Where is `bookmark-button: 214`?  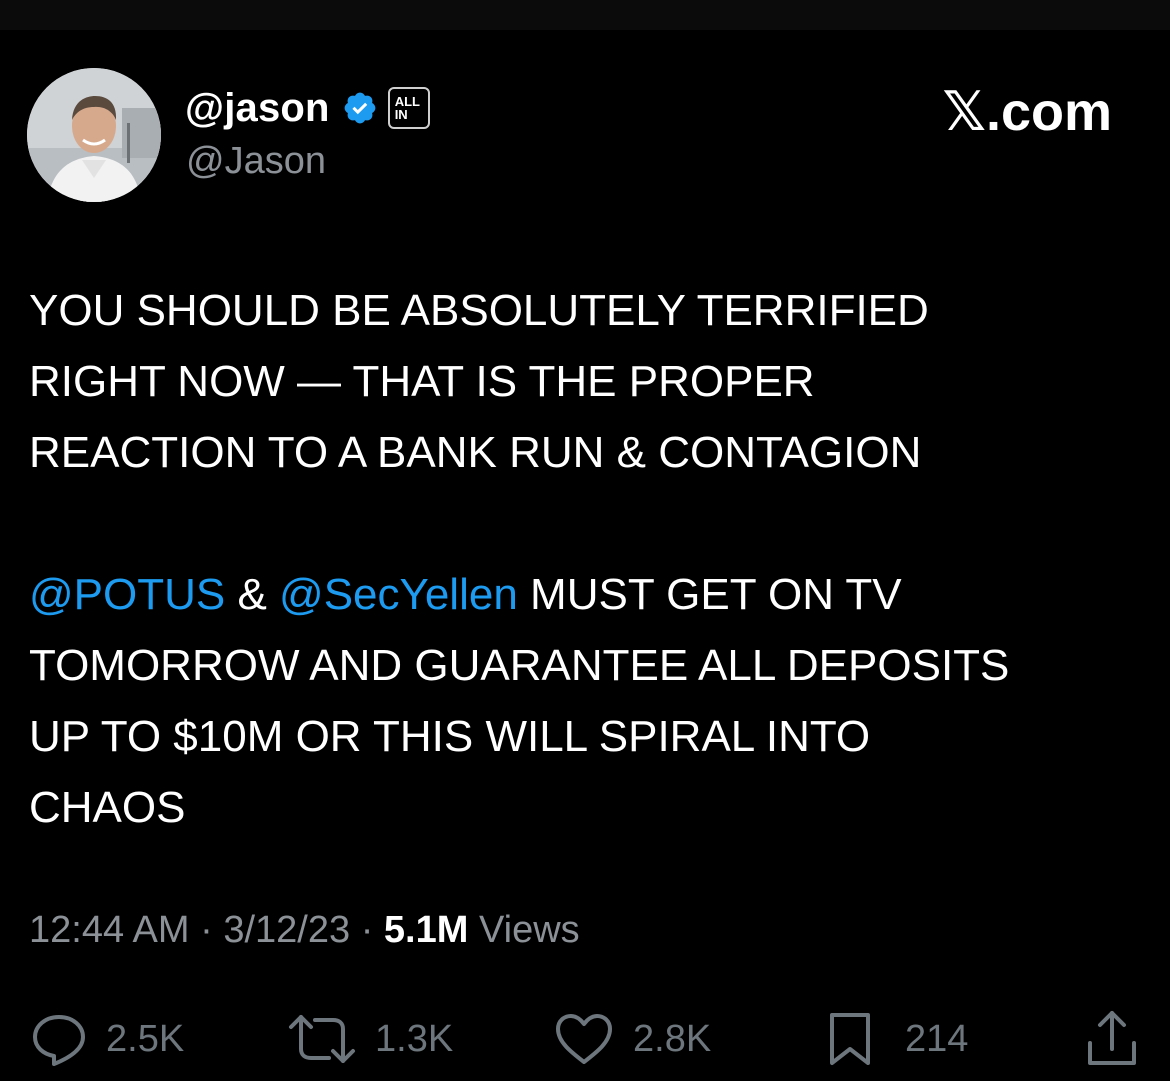 bookmark-button: 214 is located at coordinates (896, 1039).